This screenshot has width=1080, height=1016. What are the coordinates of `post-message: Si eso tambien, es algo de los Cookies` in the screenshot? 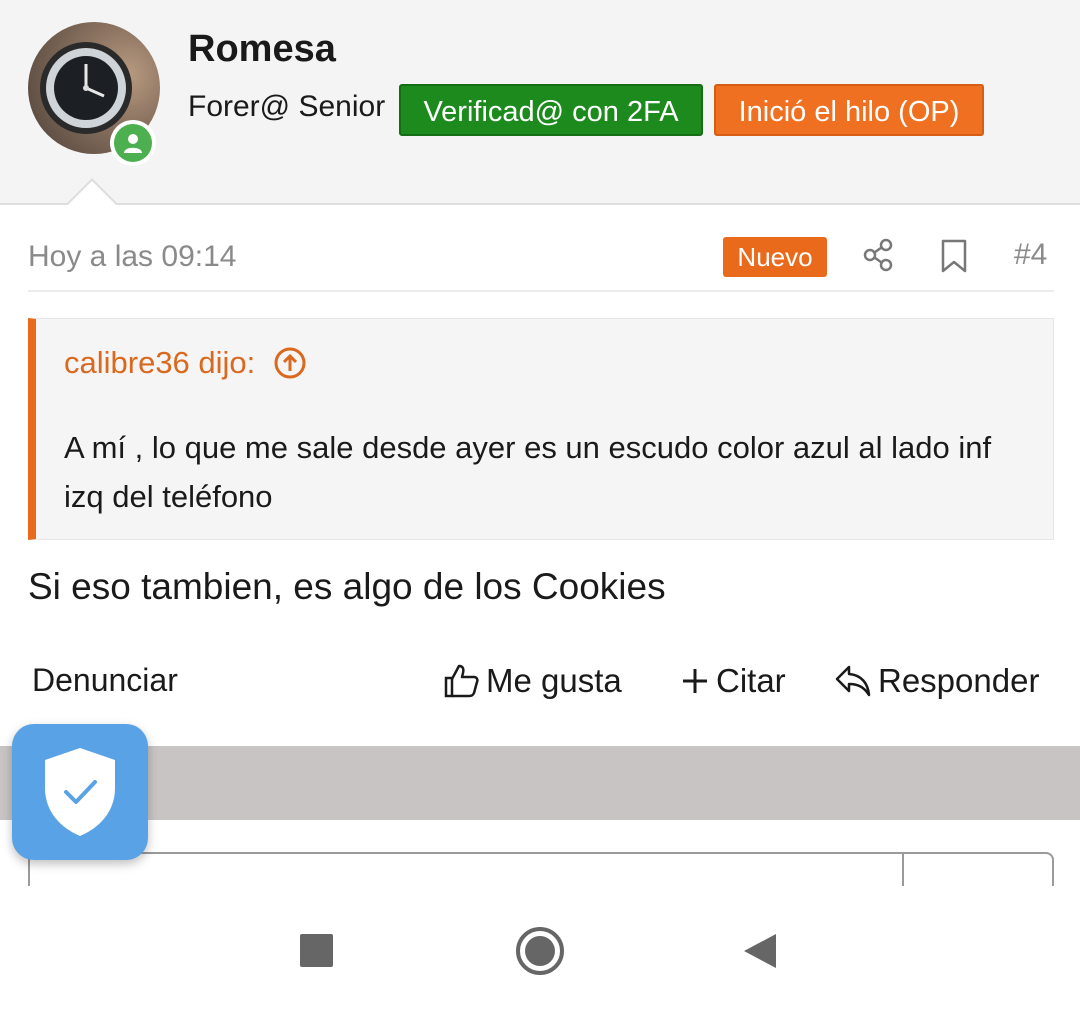 It's located at (347, 586).